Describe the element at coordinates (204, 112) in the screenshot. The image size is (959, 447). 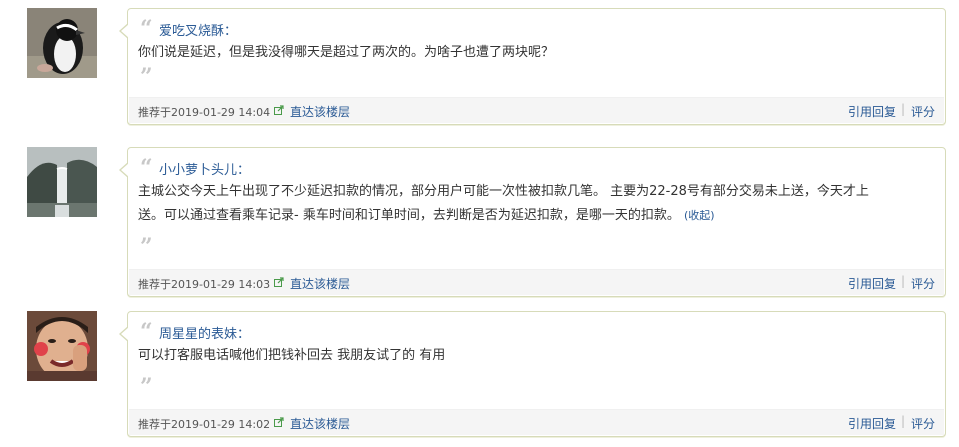
I see `timestamp: 推荐于2019-01-29 14:04` at that location.